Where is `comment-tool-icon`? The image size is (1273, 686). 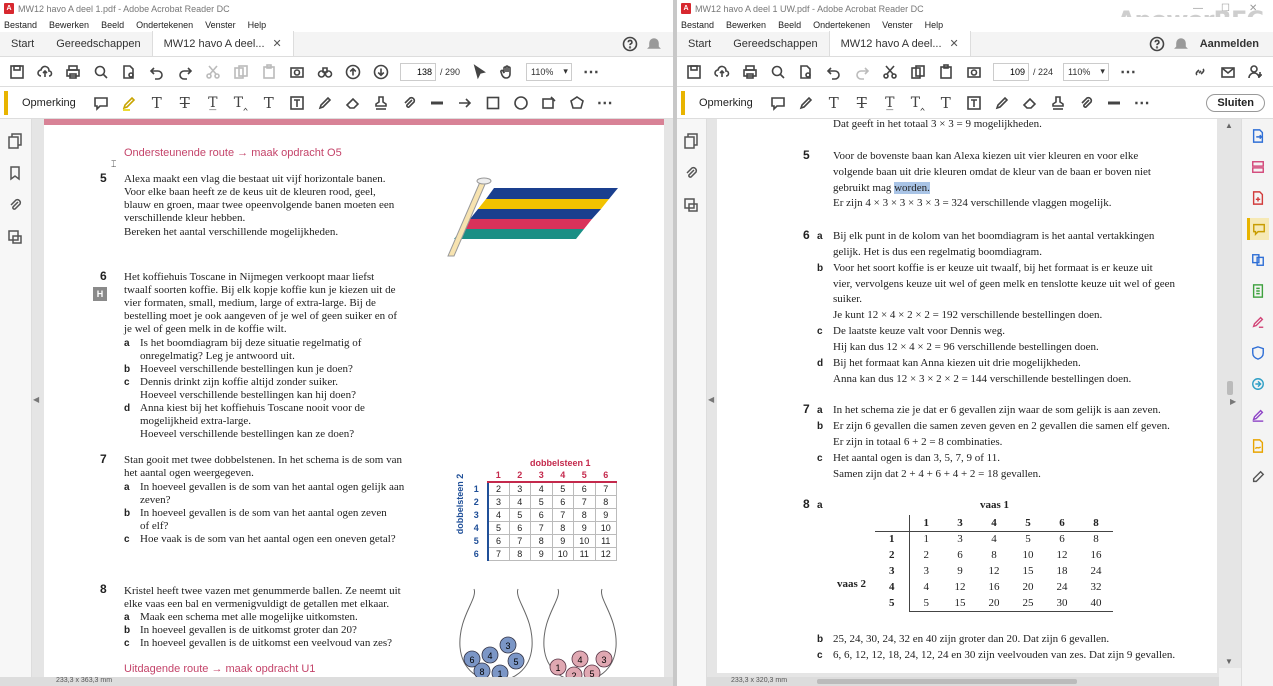 comment-tool-icon is located at coordinates (1257, 229).